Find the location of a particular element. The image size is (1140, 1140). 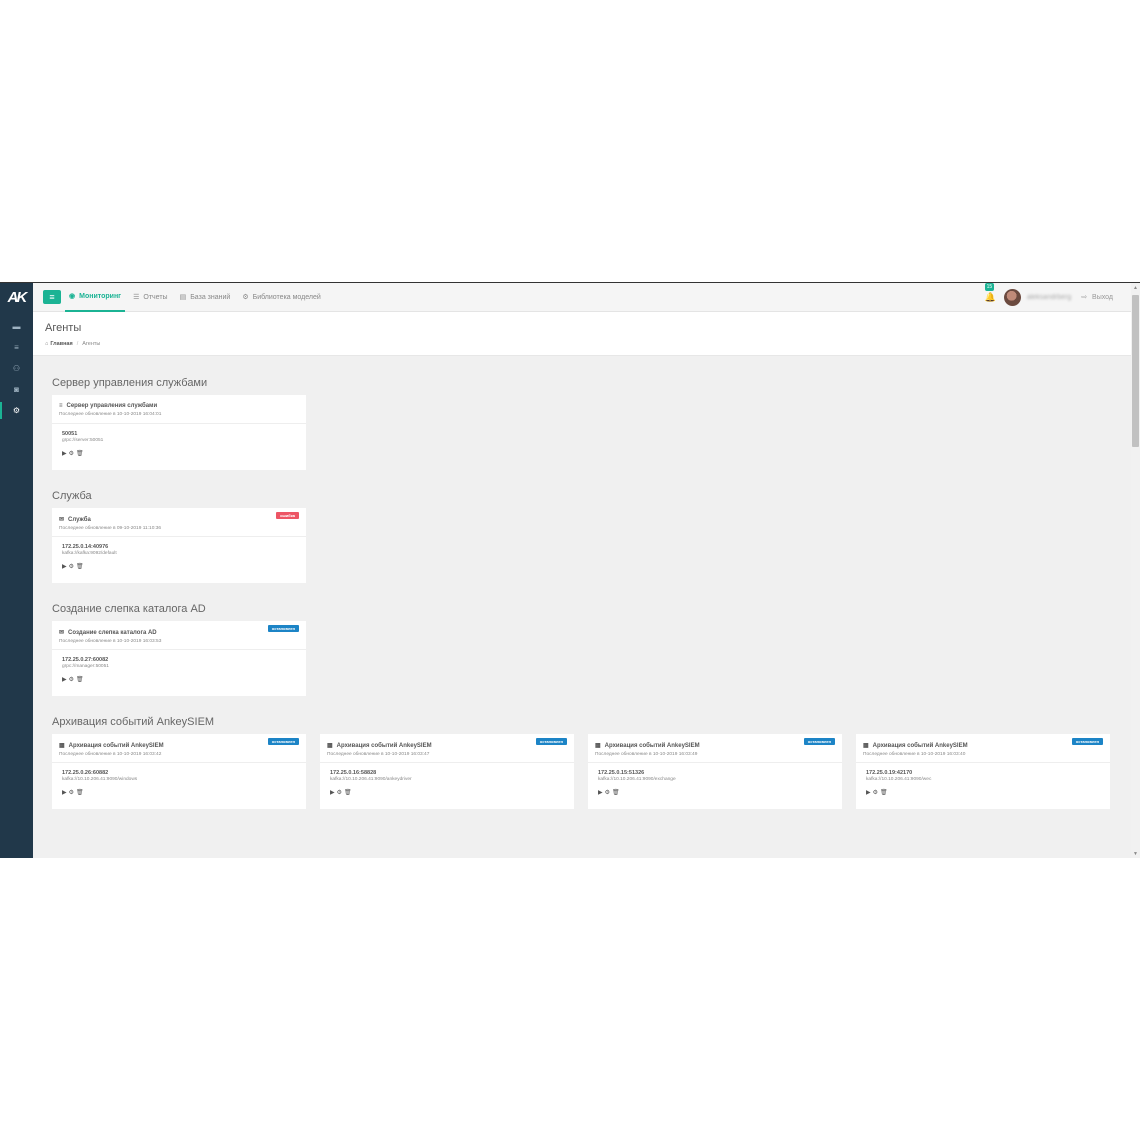

agent-name: Служба is located at coordinates (79, 519).